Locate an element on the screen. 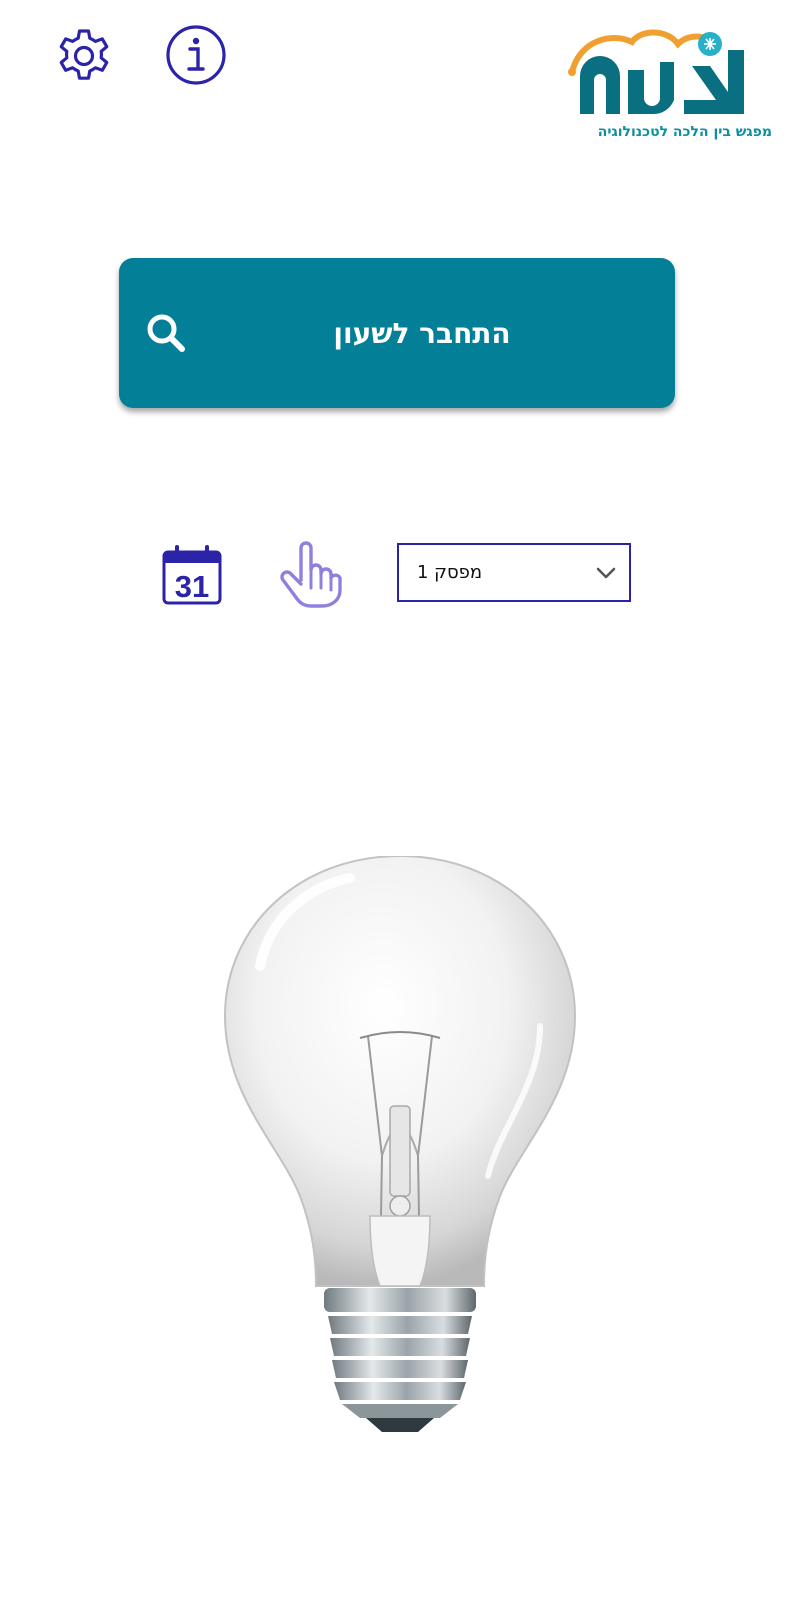 This screenshot has height=1600, width=810. pointer-hand-icon is located at coordinates (310, 574).